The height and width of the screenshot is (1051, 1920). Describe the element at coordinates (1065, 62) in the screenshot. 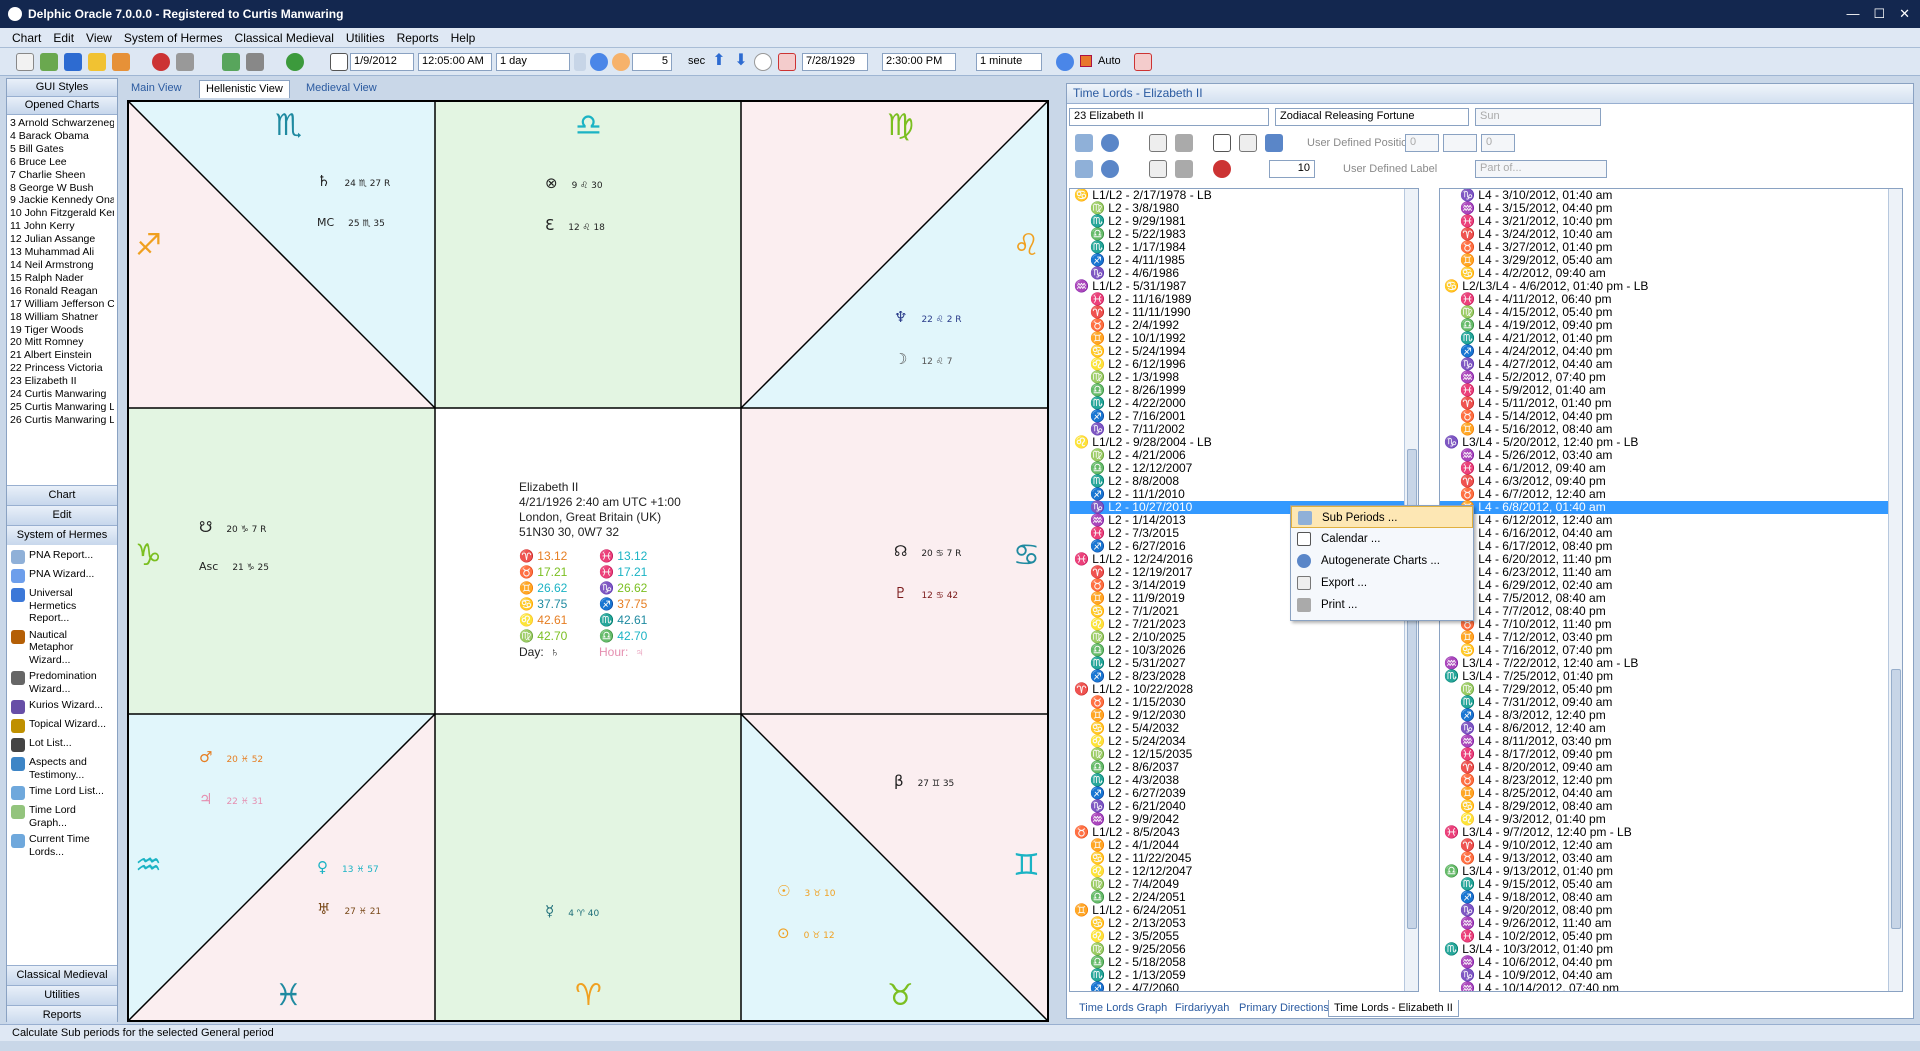

I see `animate-2-icon` at that location.